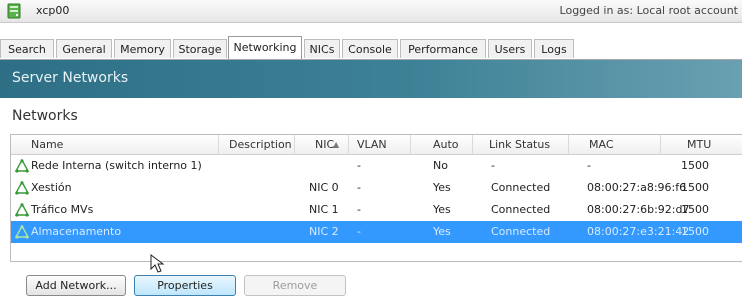 Image resolution: width=742 pixels, height=296 pixels. Describe the element at coordinates (637, 187) in the screenshot. I see `mac-value: 08:00:27:a8:96:f6` at that location.